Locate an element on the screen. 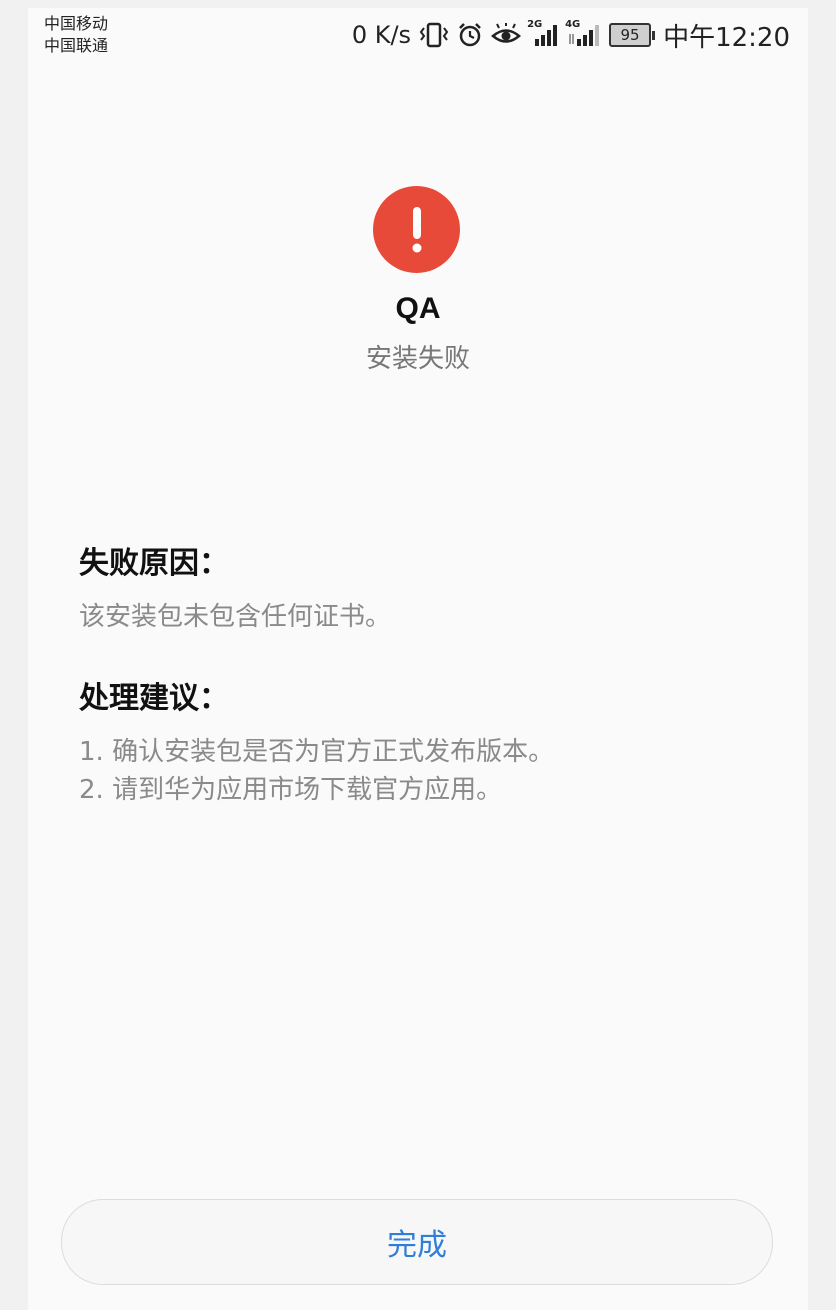 The width and height of the screenshot is (836, 1310). clock: 中午12:20 is located at coordinates (726, 37).